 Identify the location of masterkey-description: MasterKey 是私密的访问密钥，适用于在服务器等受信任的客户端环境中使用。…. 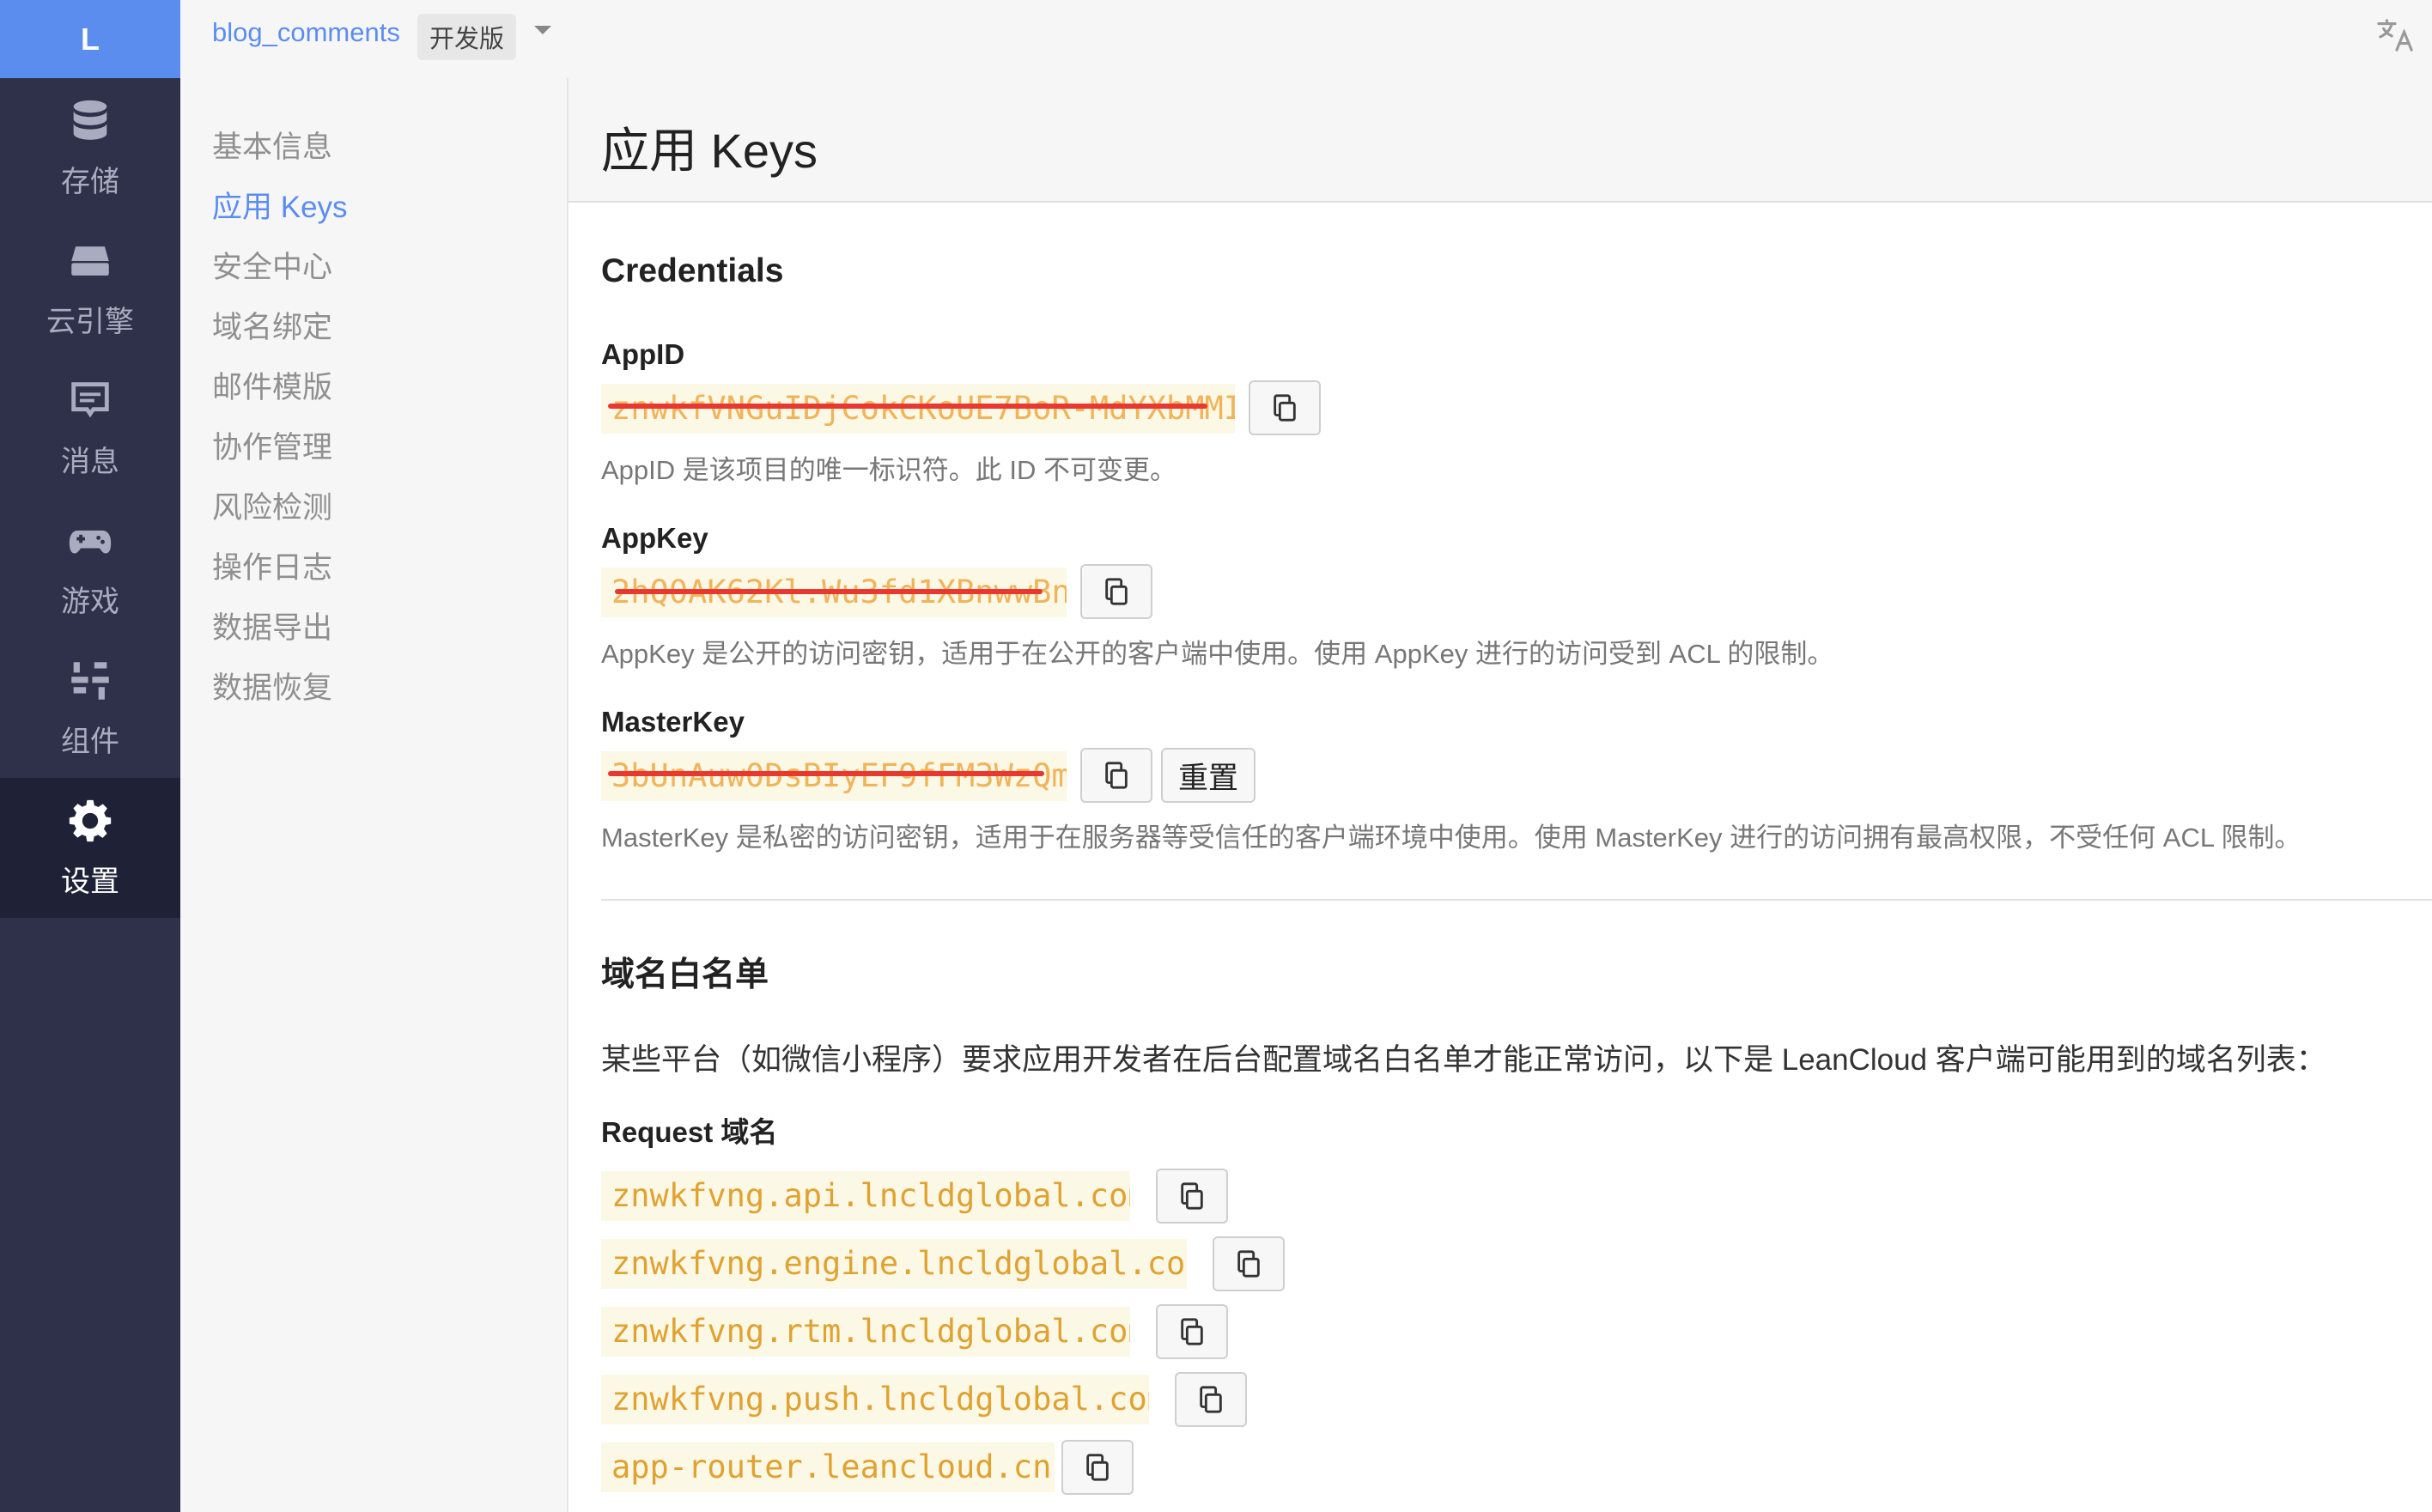
(1451, 838).